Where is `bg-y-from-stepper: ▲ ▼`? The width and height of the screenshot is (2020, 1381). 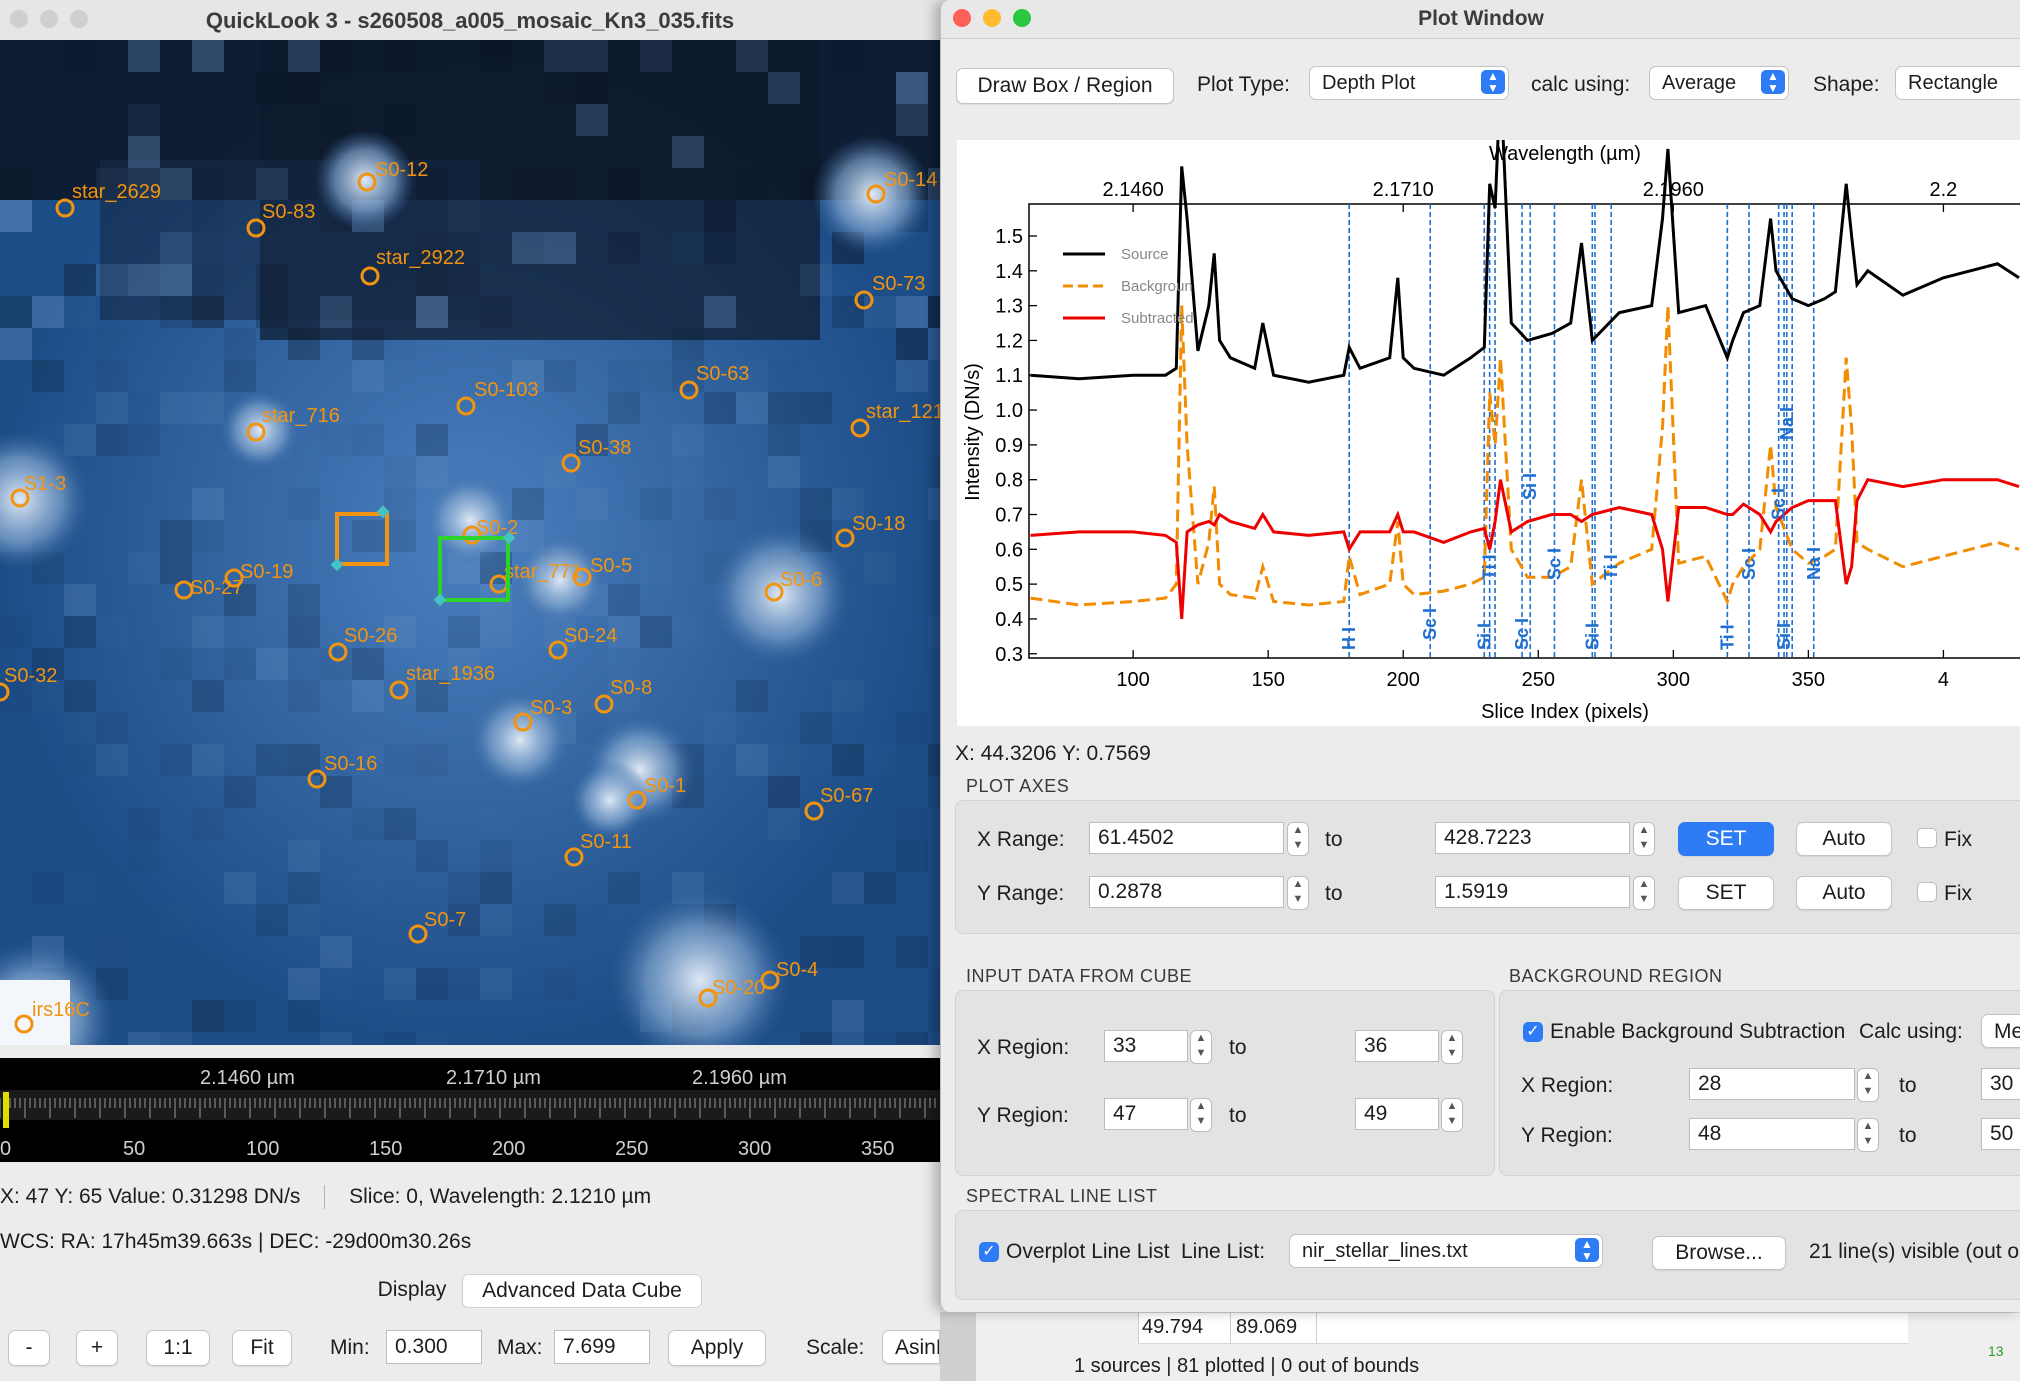 bg-y-from-stepper: ▲ ▼ is located at coordinates (1868, 1135).